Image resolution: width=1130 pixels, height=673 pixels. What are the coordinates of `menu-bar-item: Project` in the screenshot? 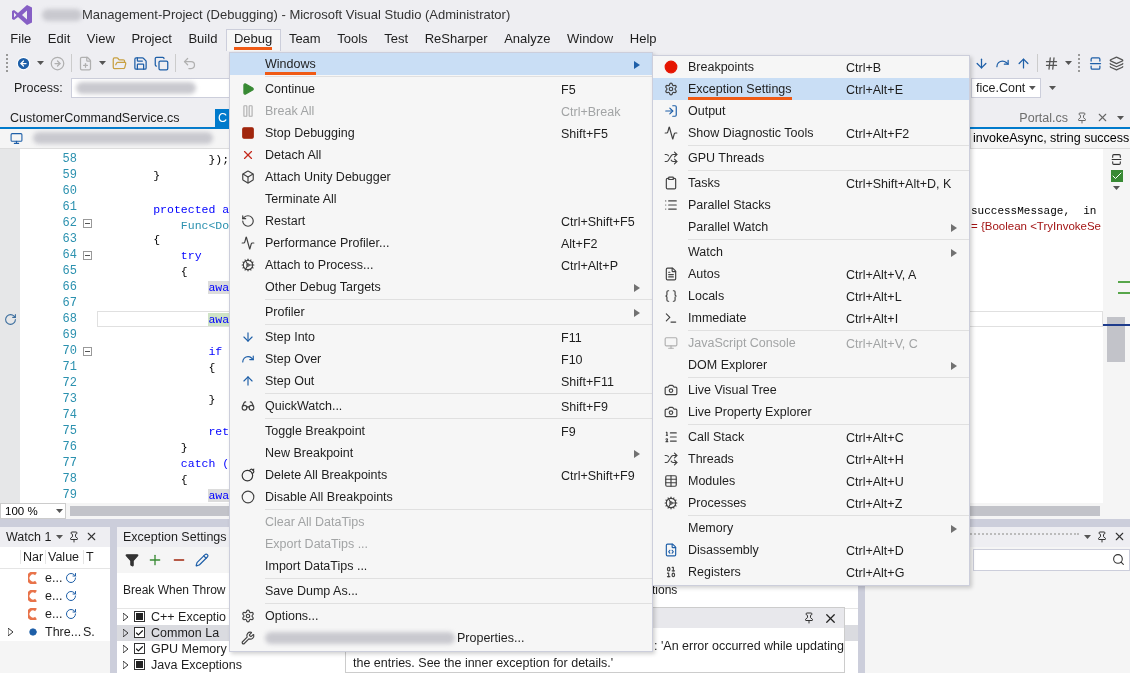 It's located at (152, 40).